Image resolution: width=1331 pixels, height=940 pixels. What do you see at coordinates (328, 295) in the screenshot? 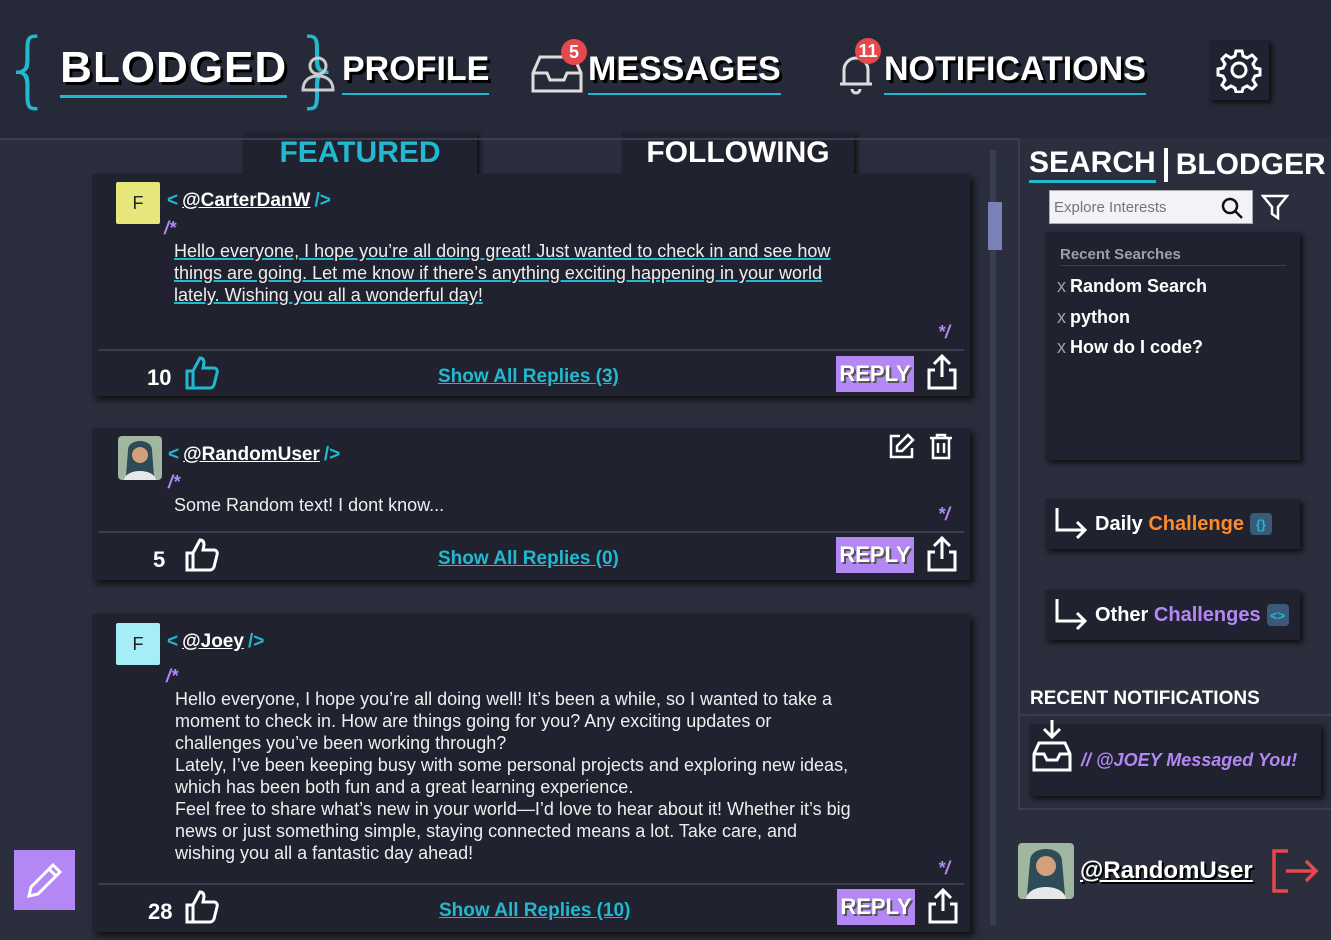
I see `post-line: lately. Wishing you all a wonderful day!` at bounding box center [328, 295].